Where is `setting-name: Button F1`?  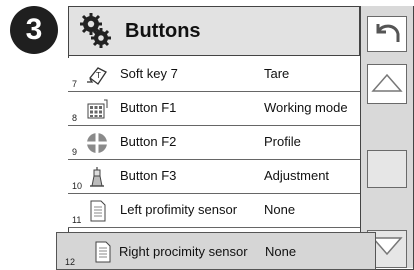 setting-name: Button F1 is located at coordinates (148, 107).